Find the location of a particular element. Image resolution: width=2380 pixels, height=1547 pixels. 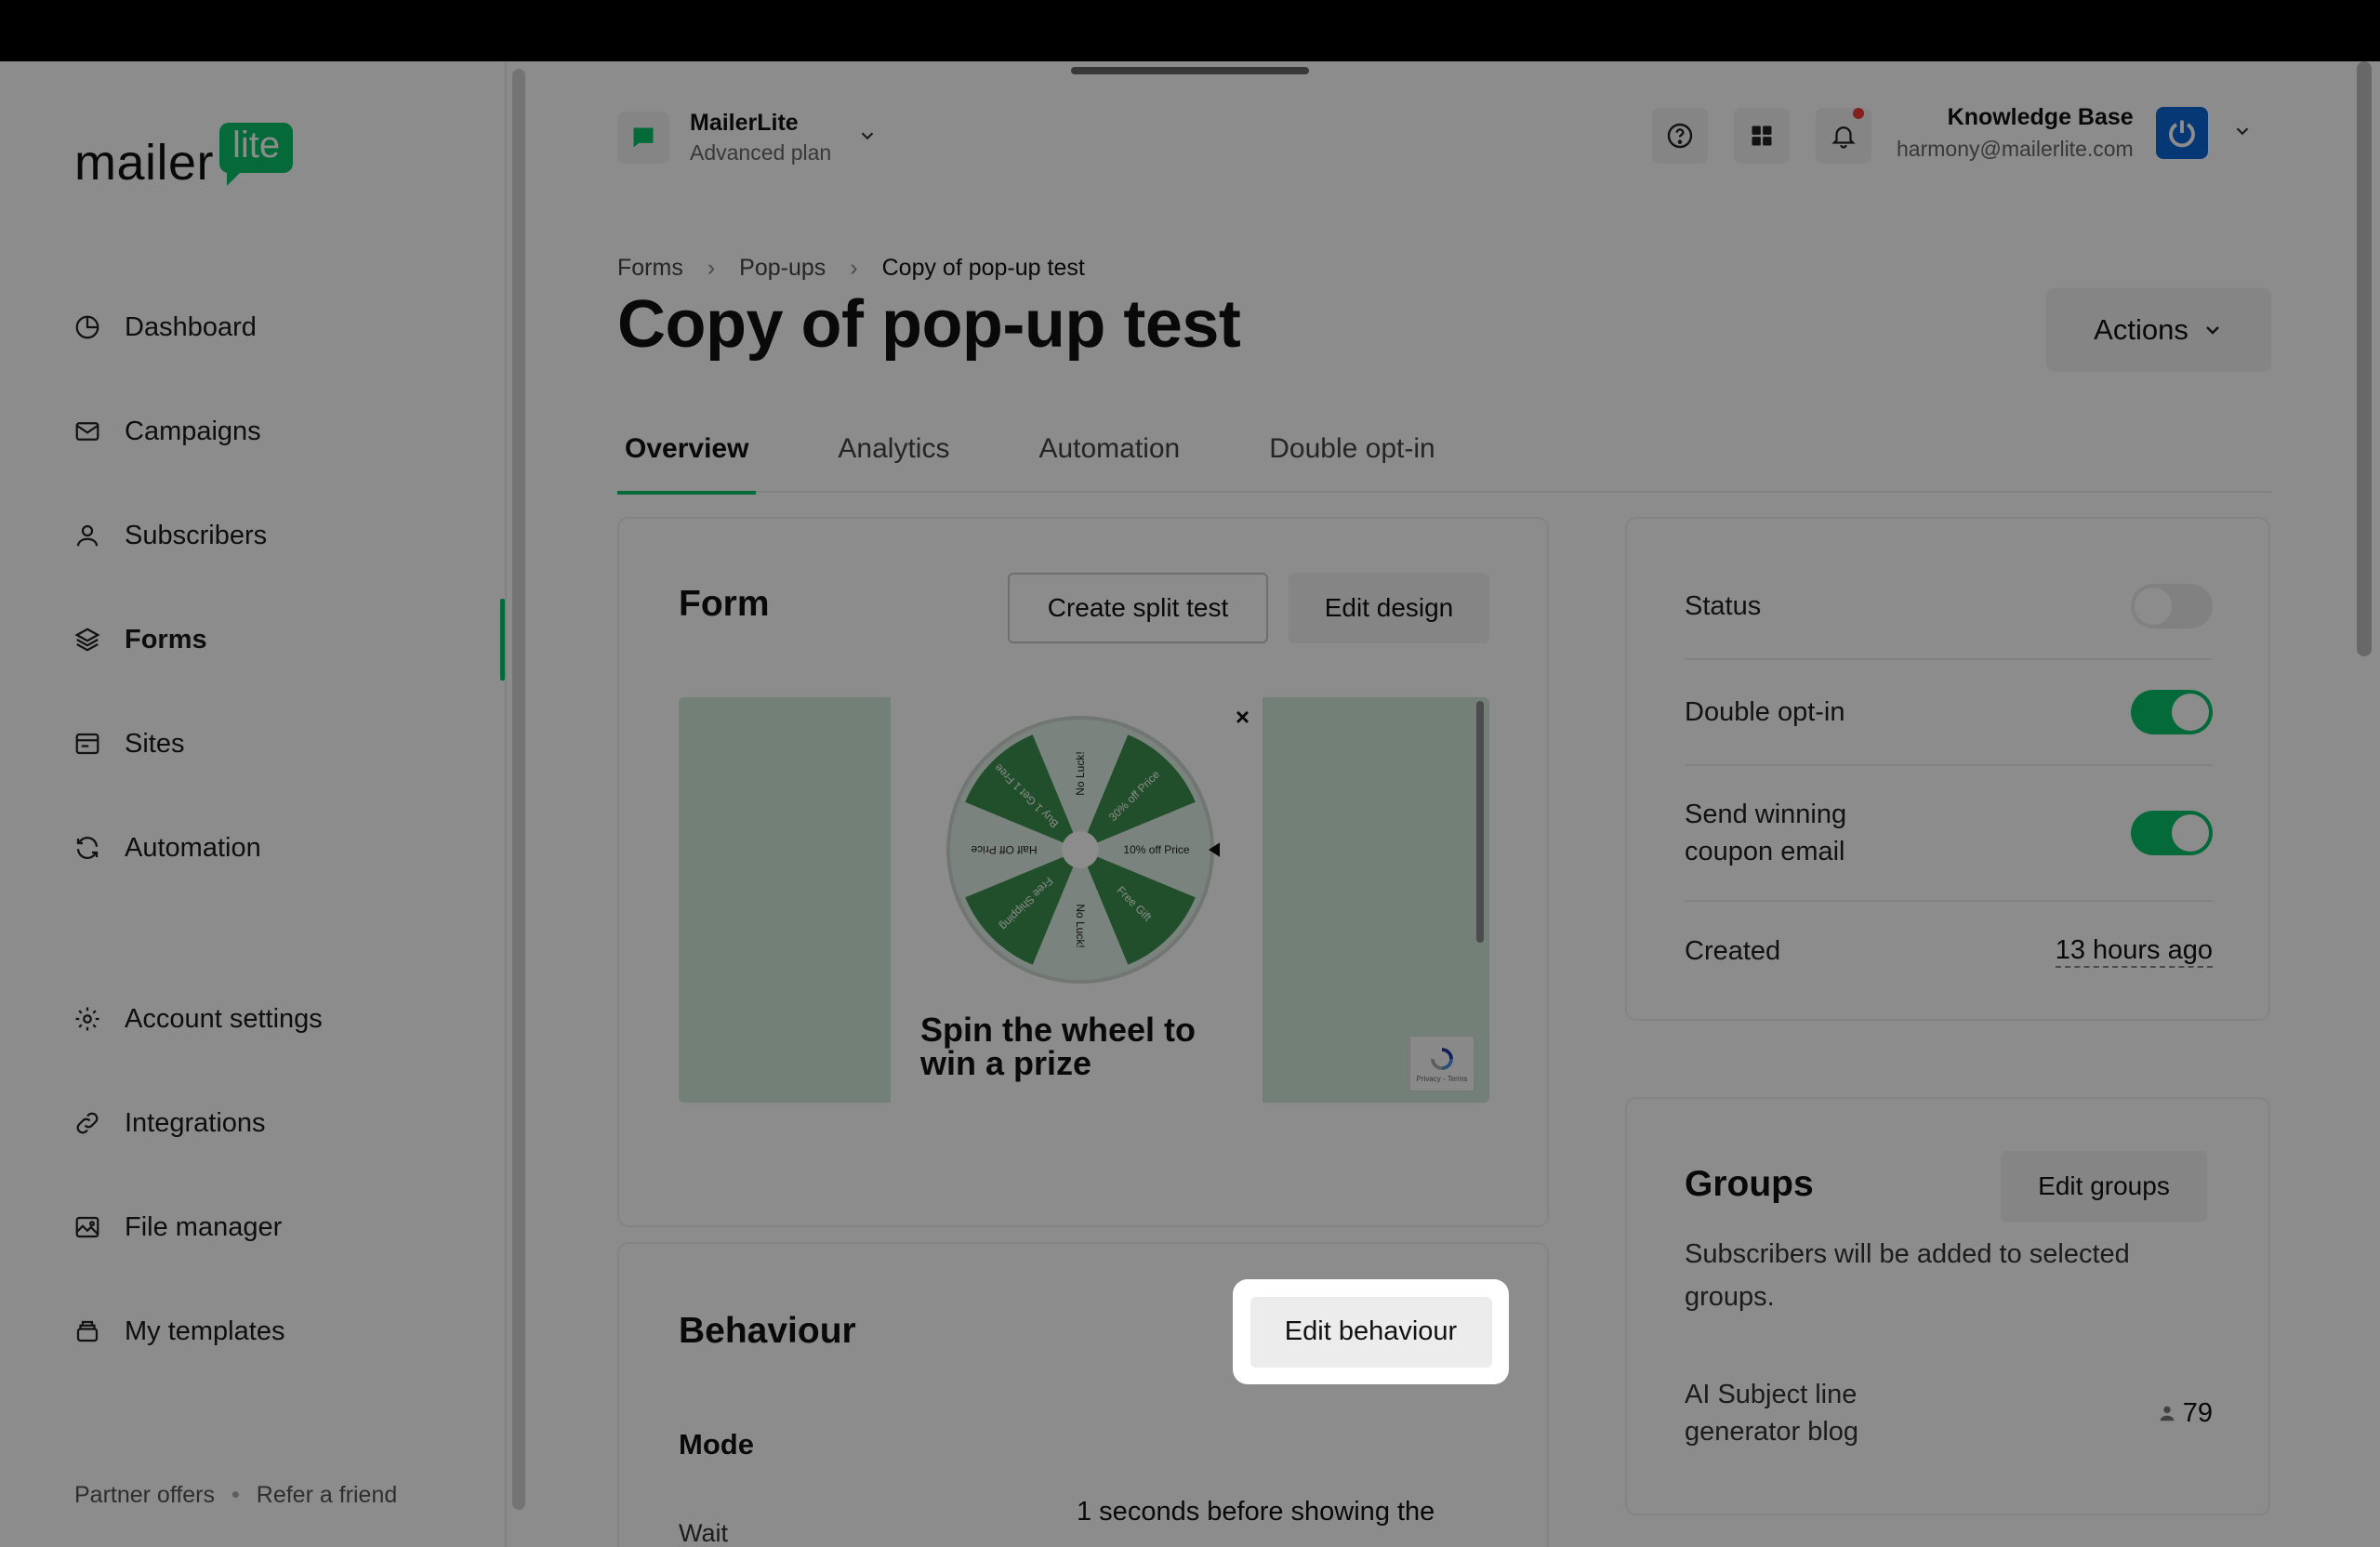

clock-pie-icon is located at coordinates (87, 327).